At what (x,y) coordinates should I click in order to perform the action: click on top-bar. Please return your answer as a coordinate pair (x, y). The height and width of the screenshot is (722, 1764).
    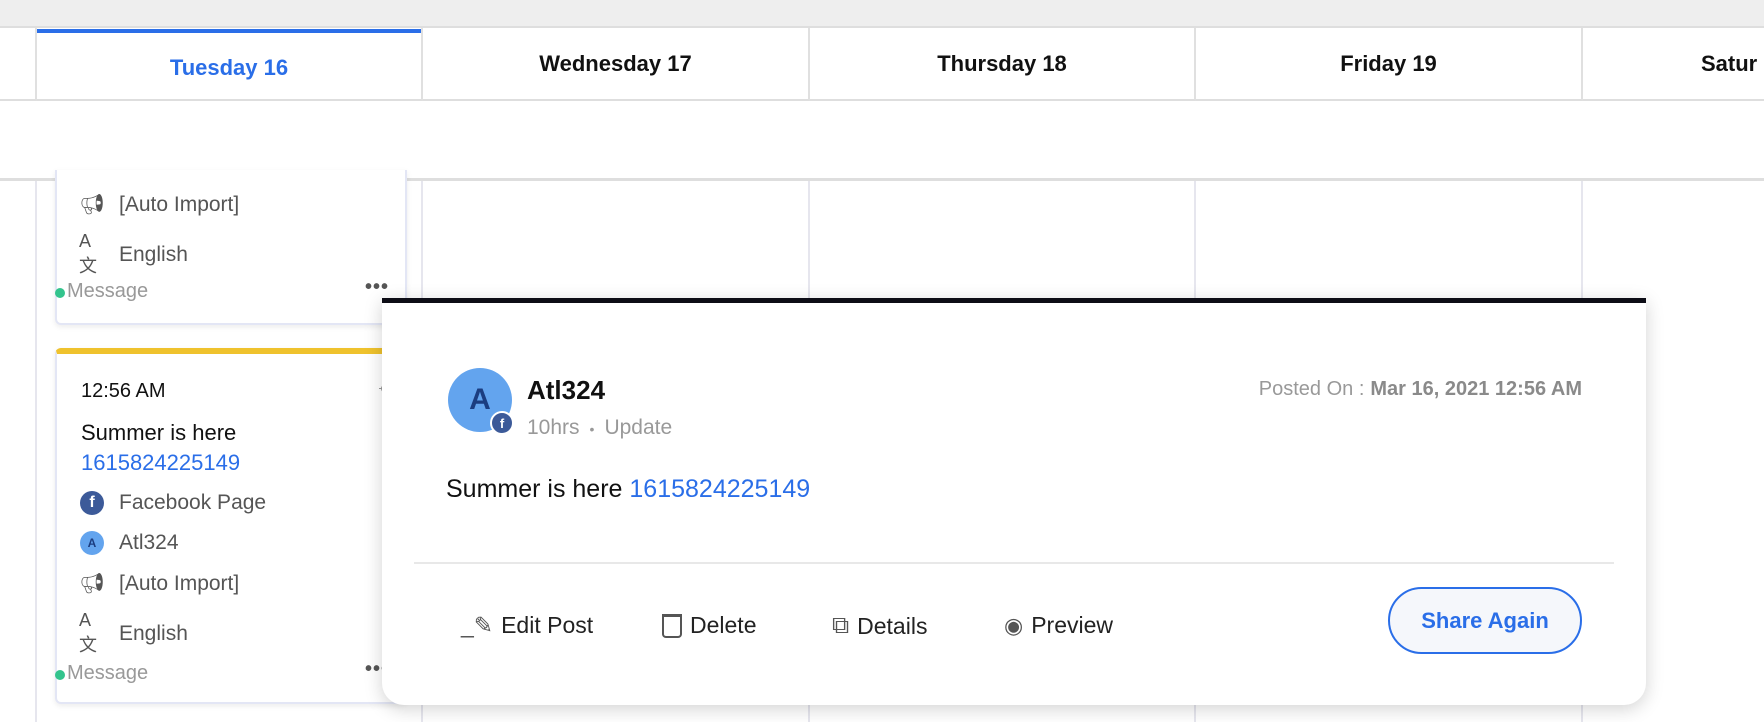
    Looking at the image, I should click on (882, 14).